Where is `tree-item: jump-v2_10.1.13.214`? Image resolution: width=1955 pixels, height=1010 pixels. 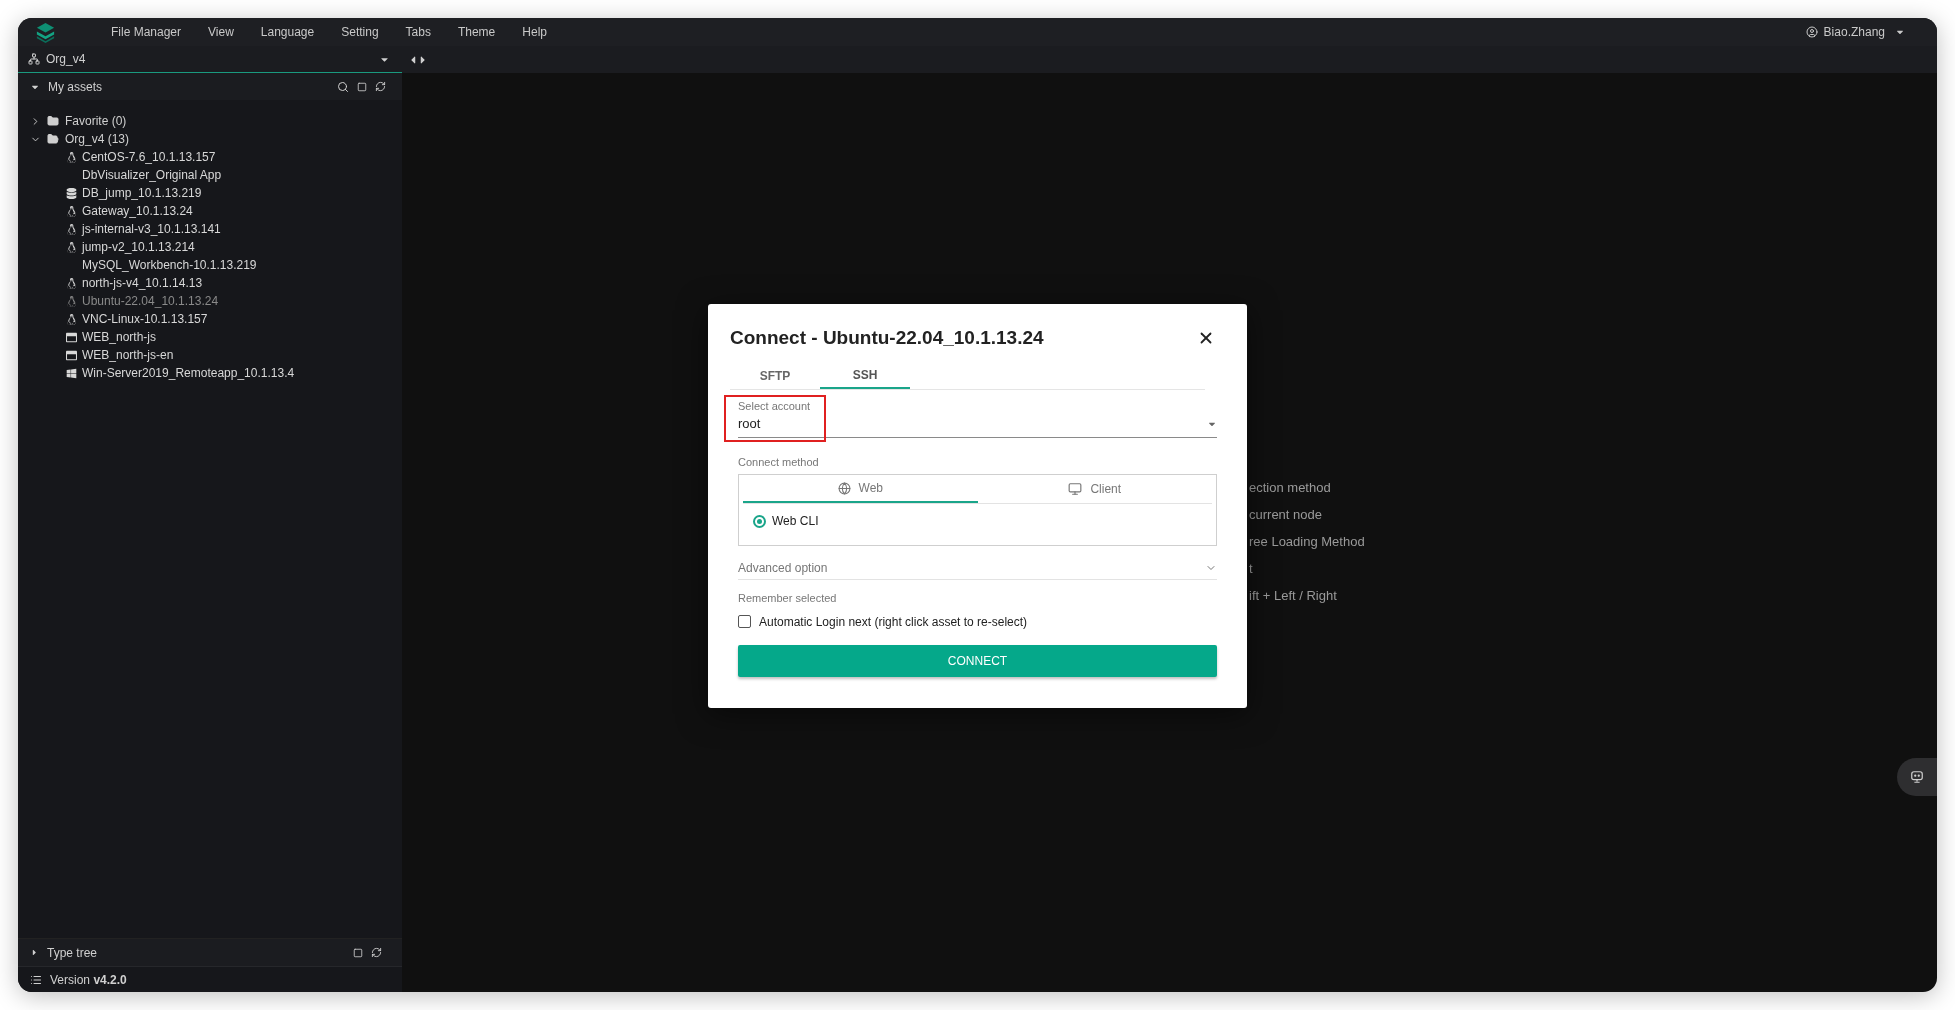
tree-item: jump-v2_10.1.13.214 is located at coordinates (138, 247).